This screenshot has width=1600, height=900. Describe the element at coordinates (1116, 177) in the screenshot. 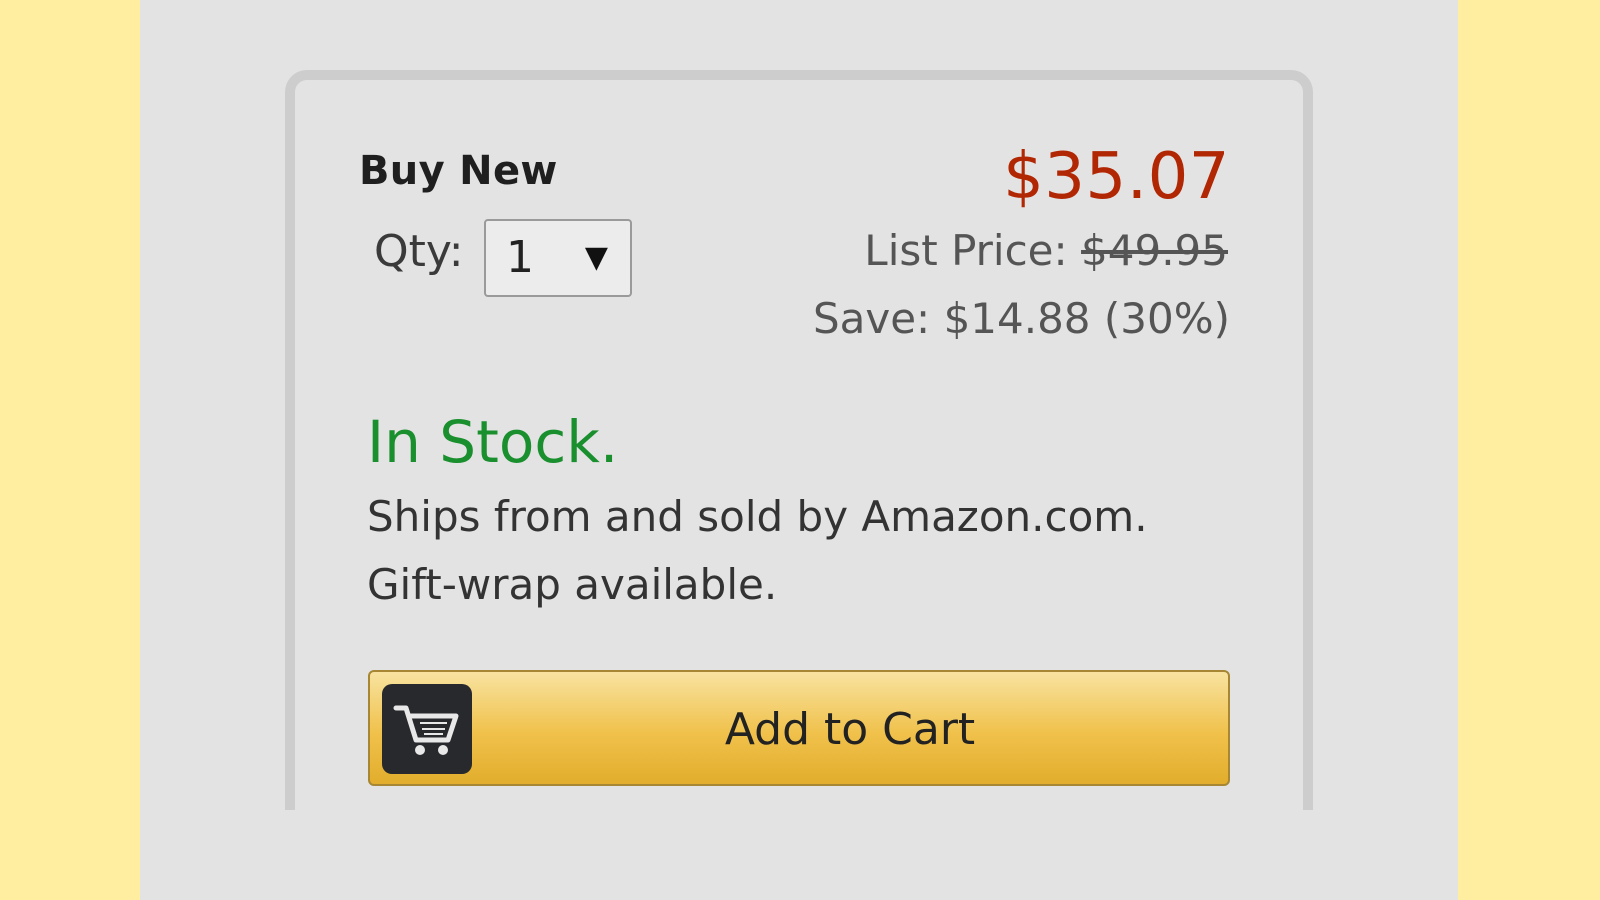

I see `current-price: $35.07` at that location.